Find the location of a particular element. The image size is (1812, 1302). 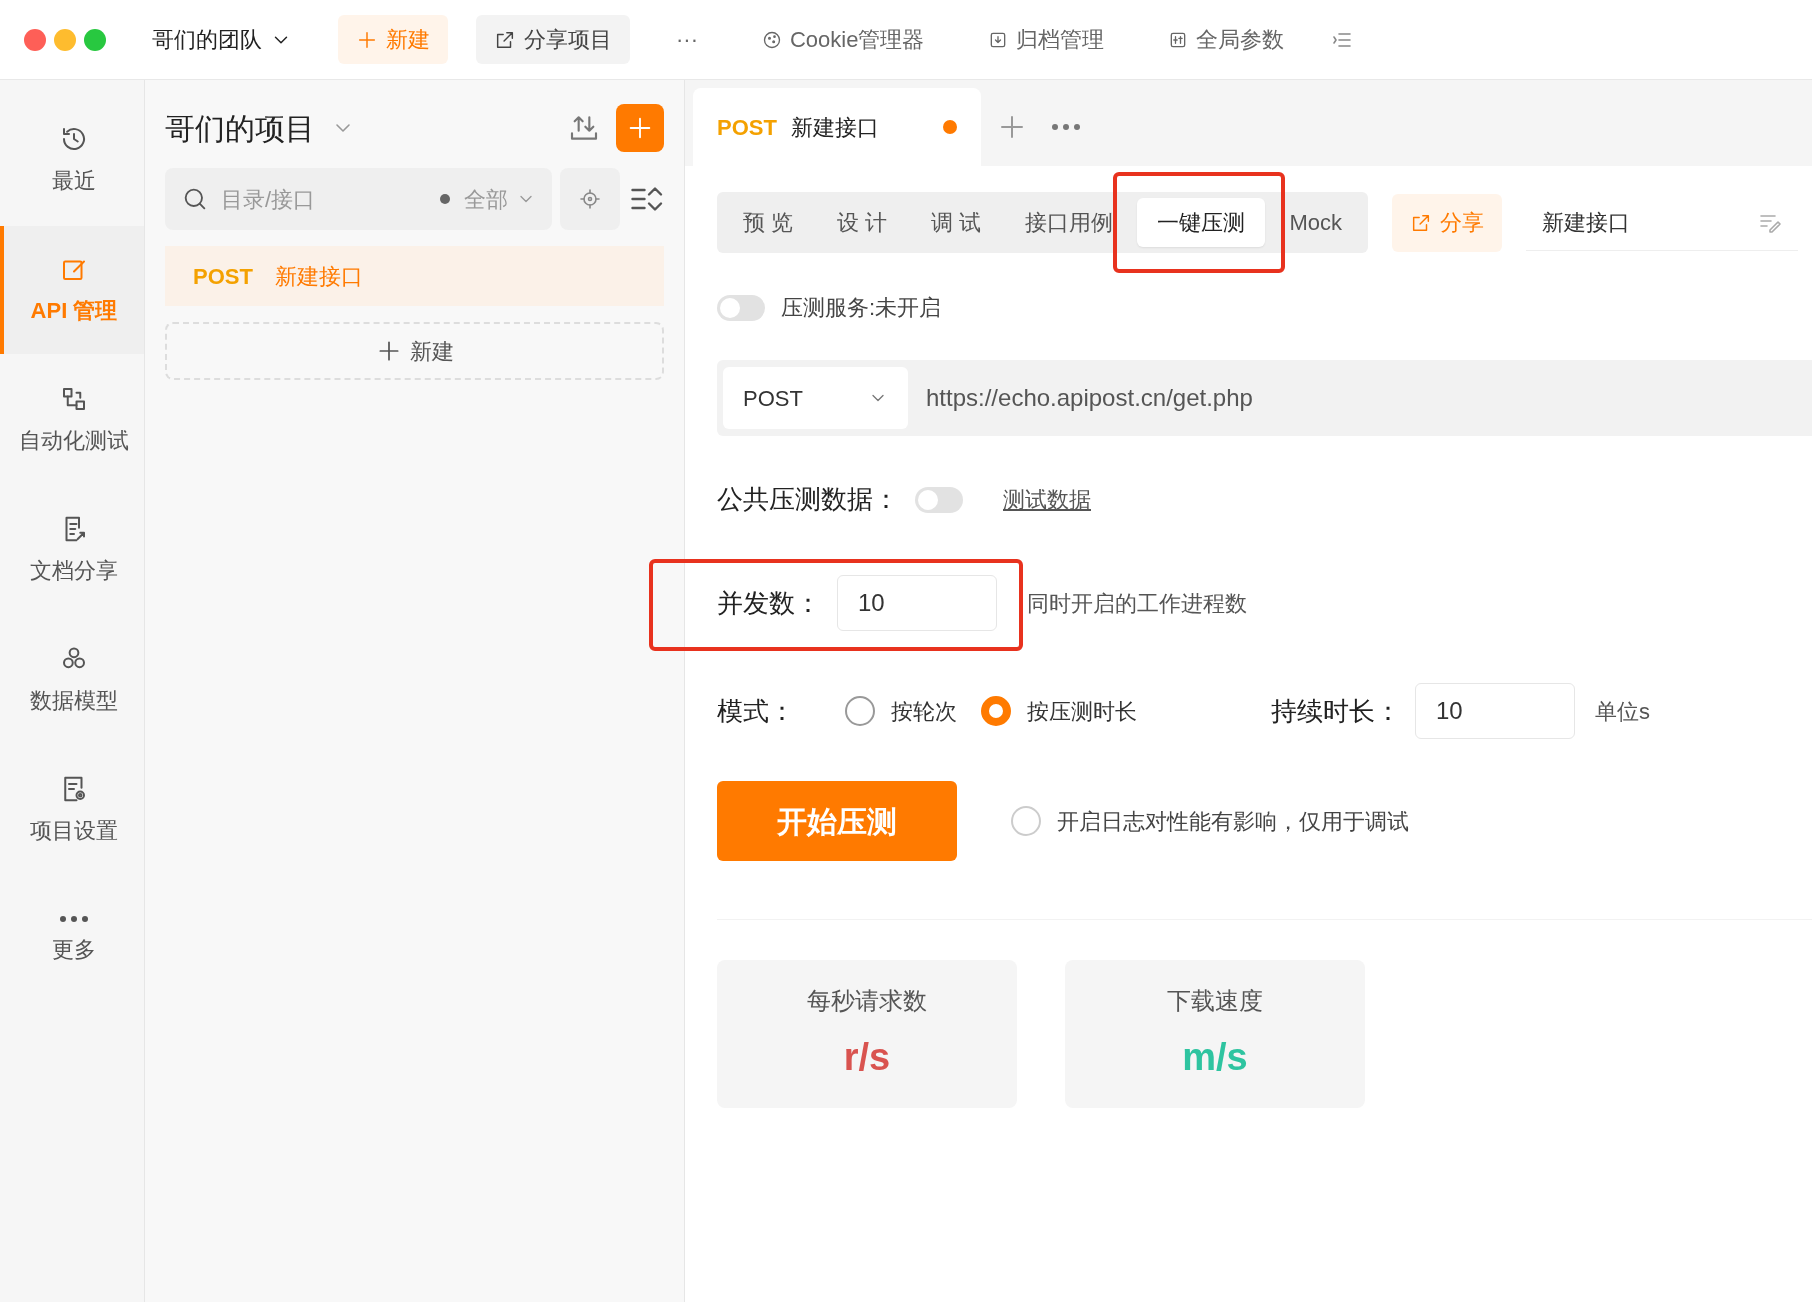

cookie-icon is located at coordinates (772, 39).